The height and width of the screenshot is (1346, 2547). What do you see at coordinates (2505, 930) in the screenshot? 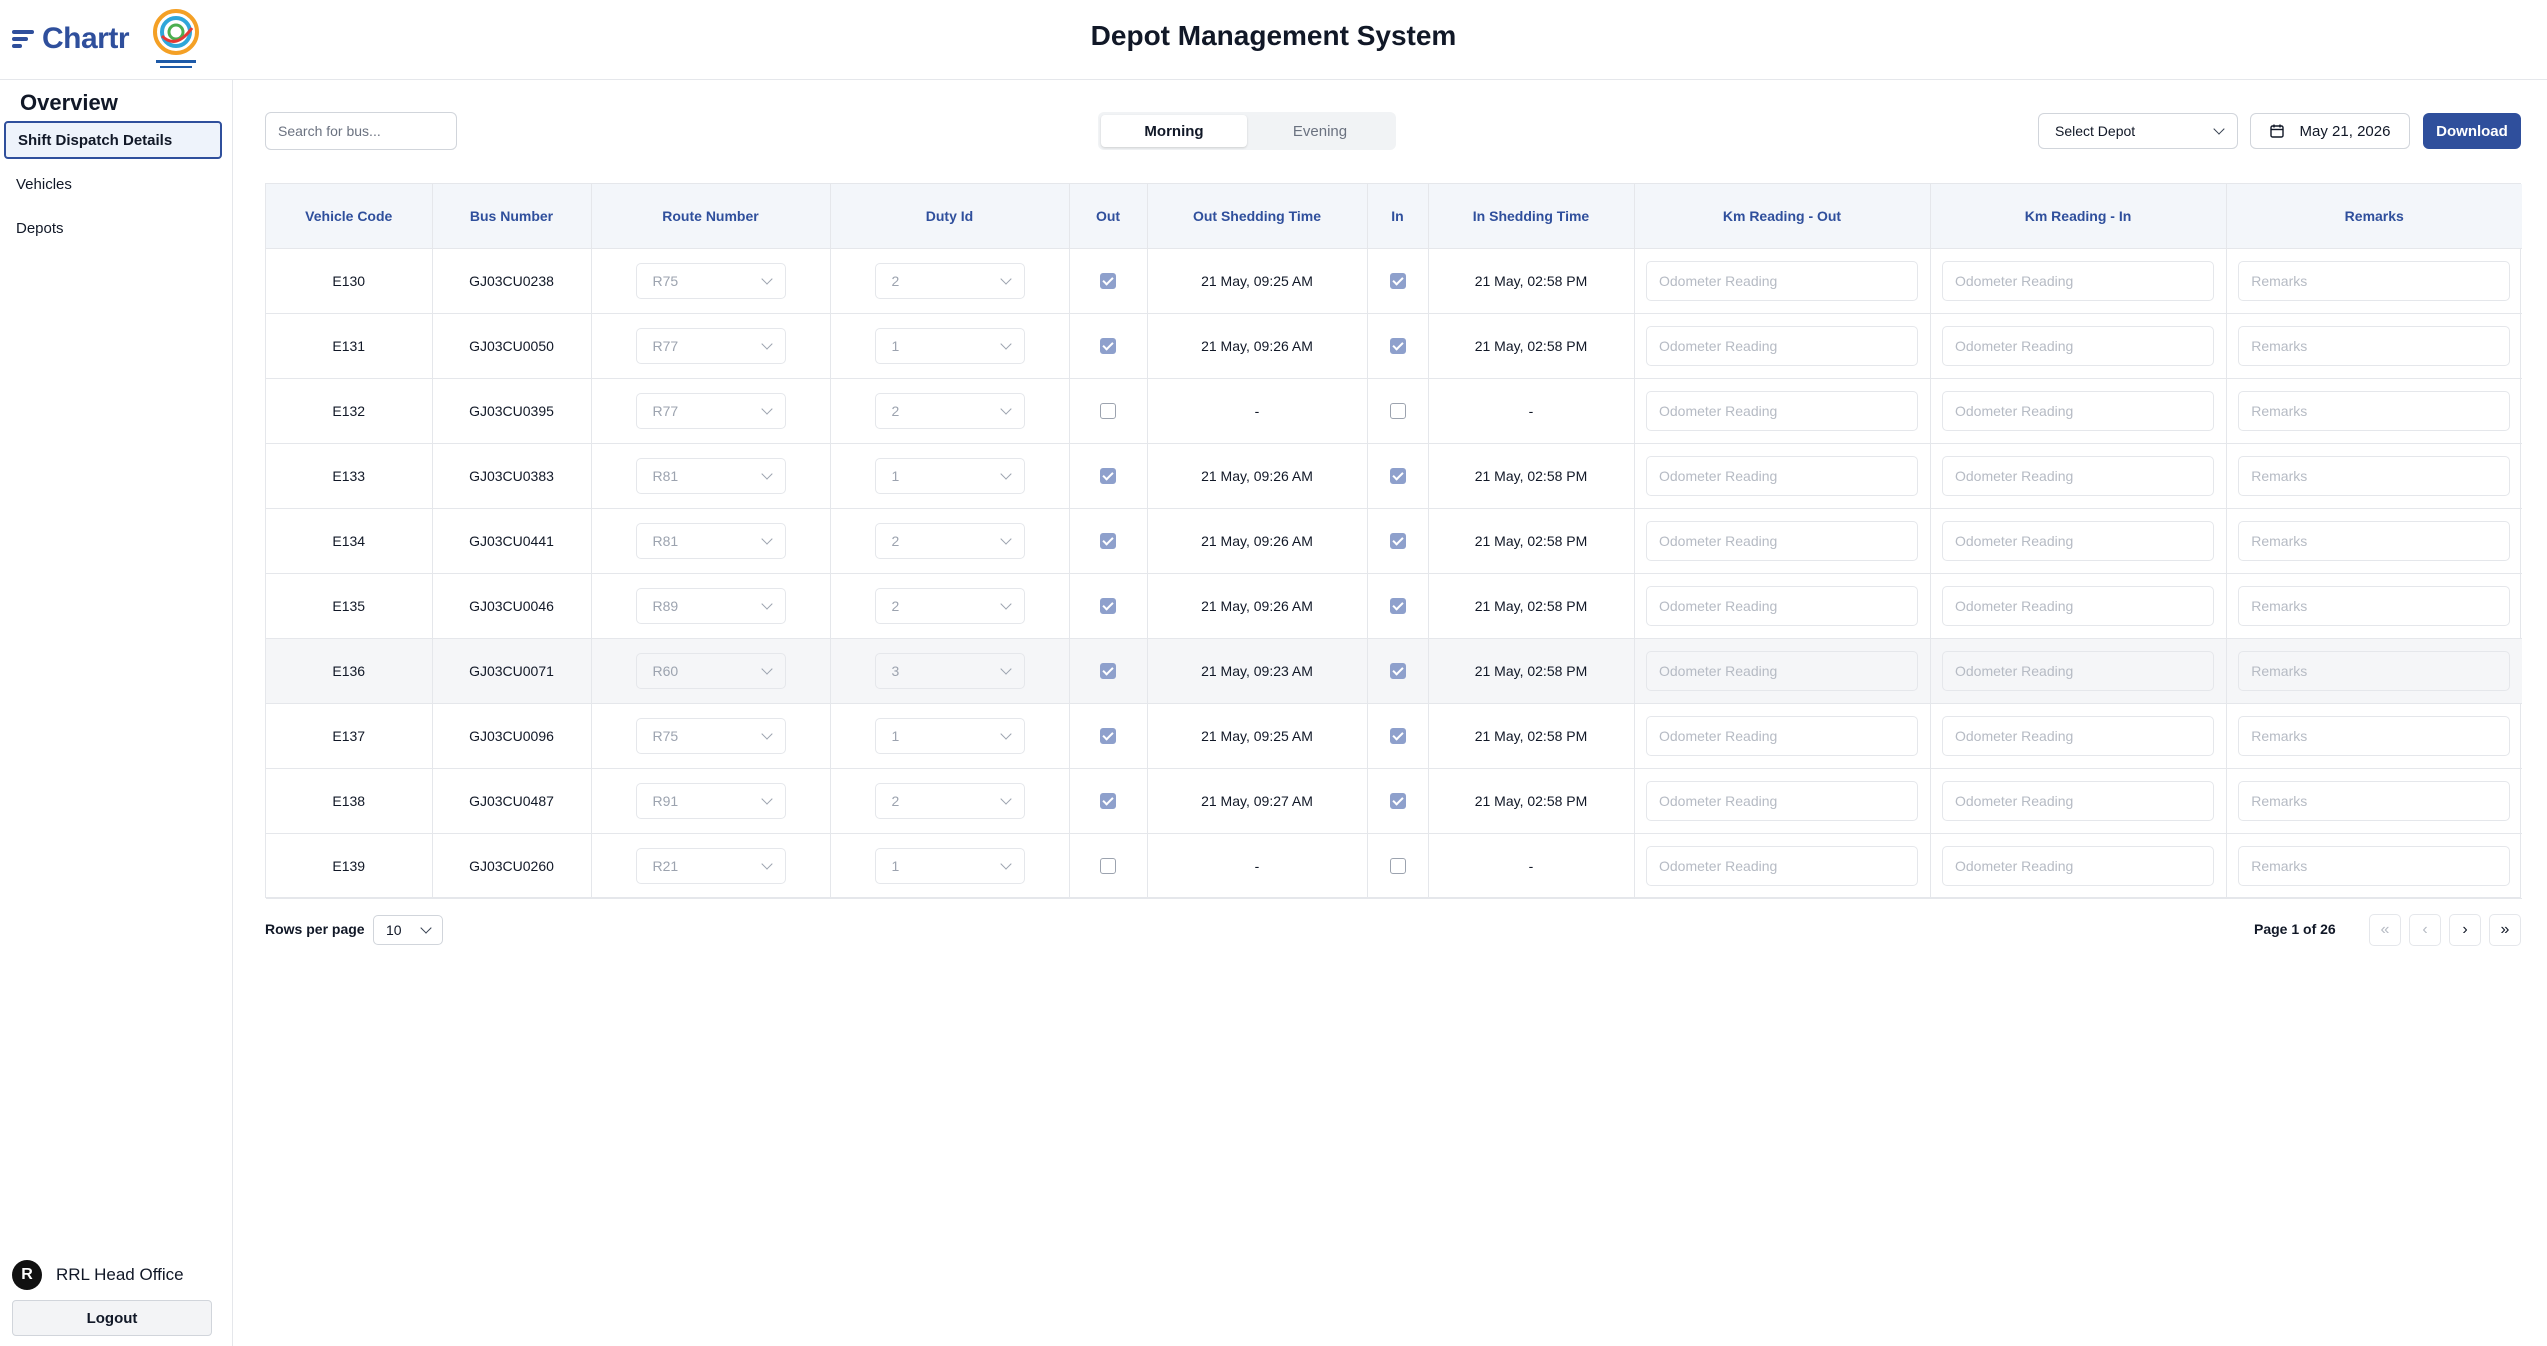
I see `last-page-button: »` at bounding box center [2505, 930].